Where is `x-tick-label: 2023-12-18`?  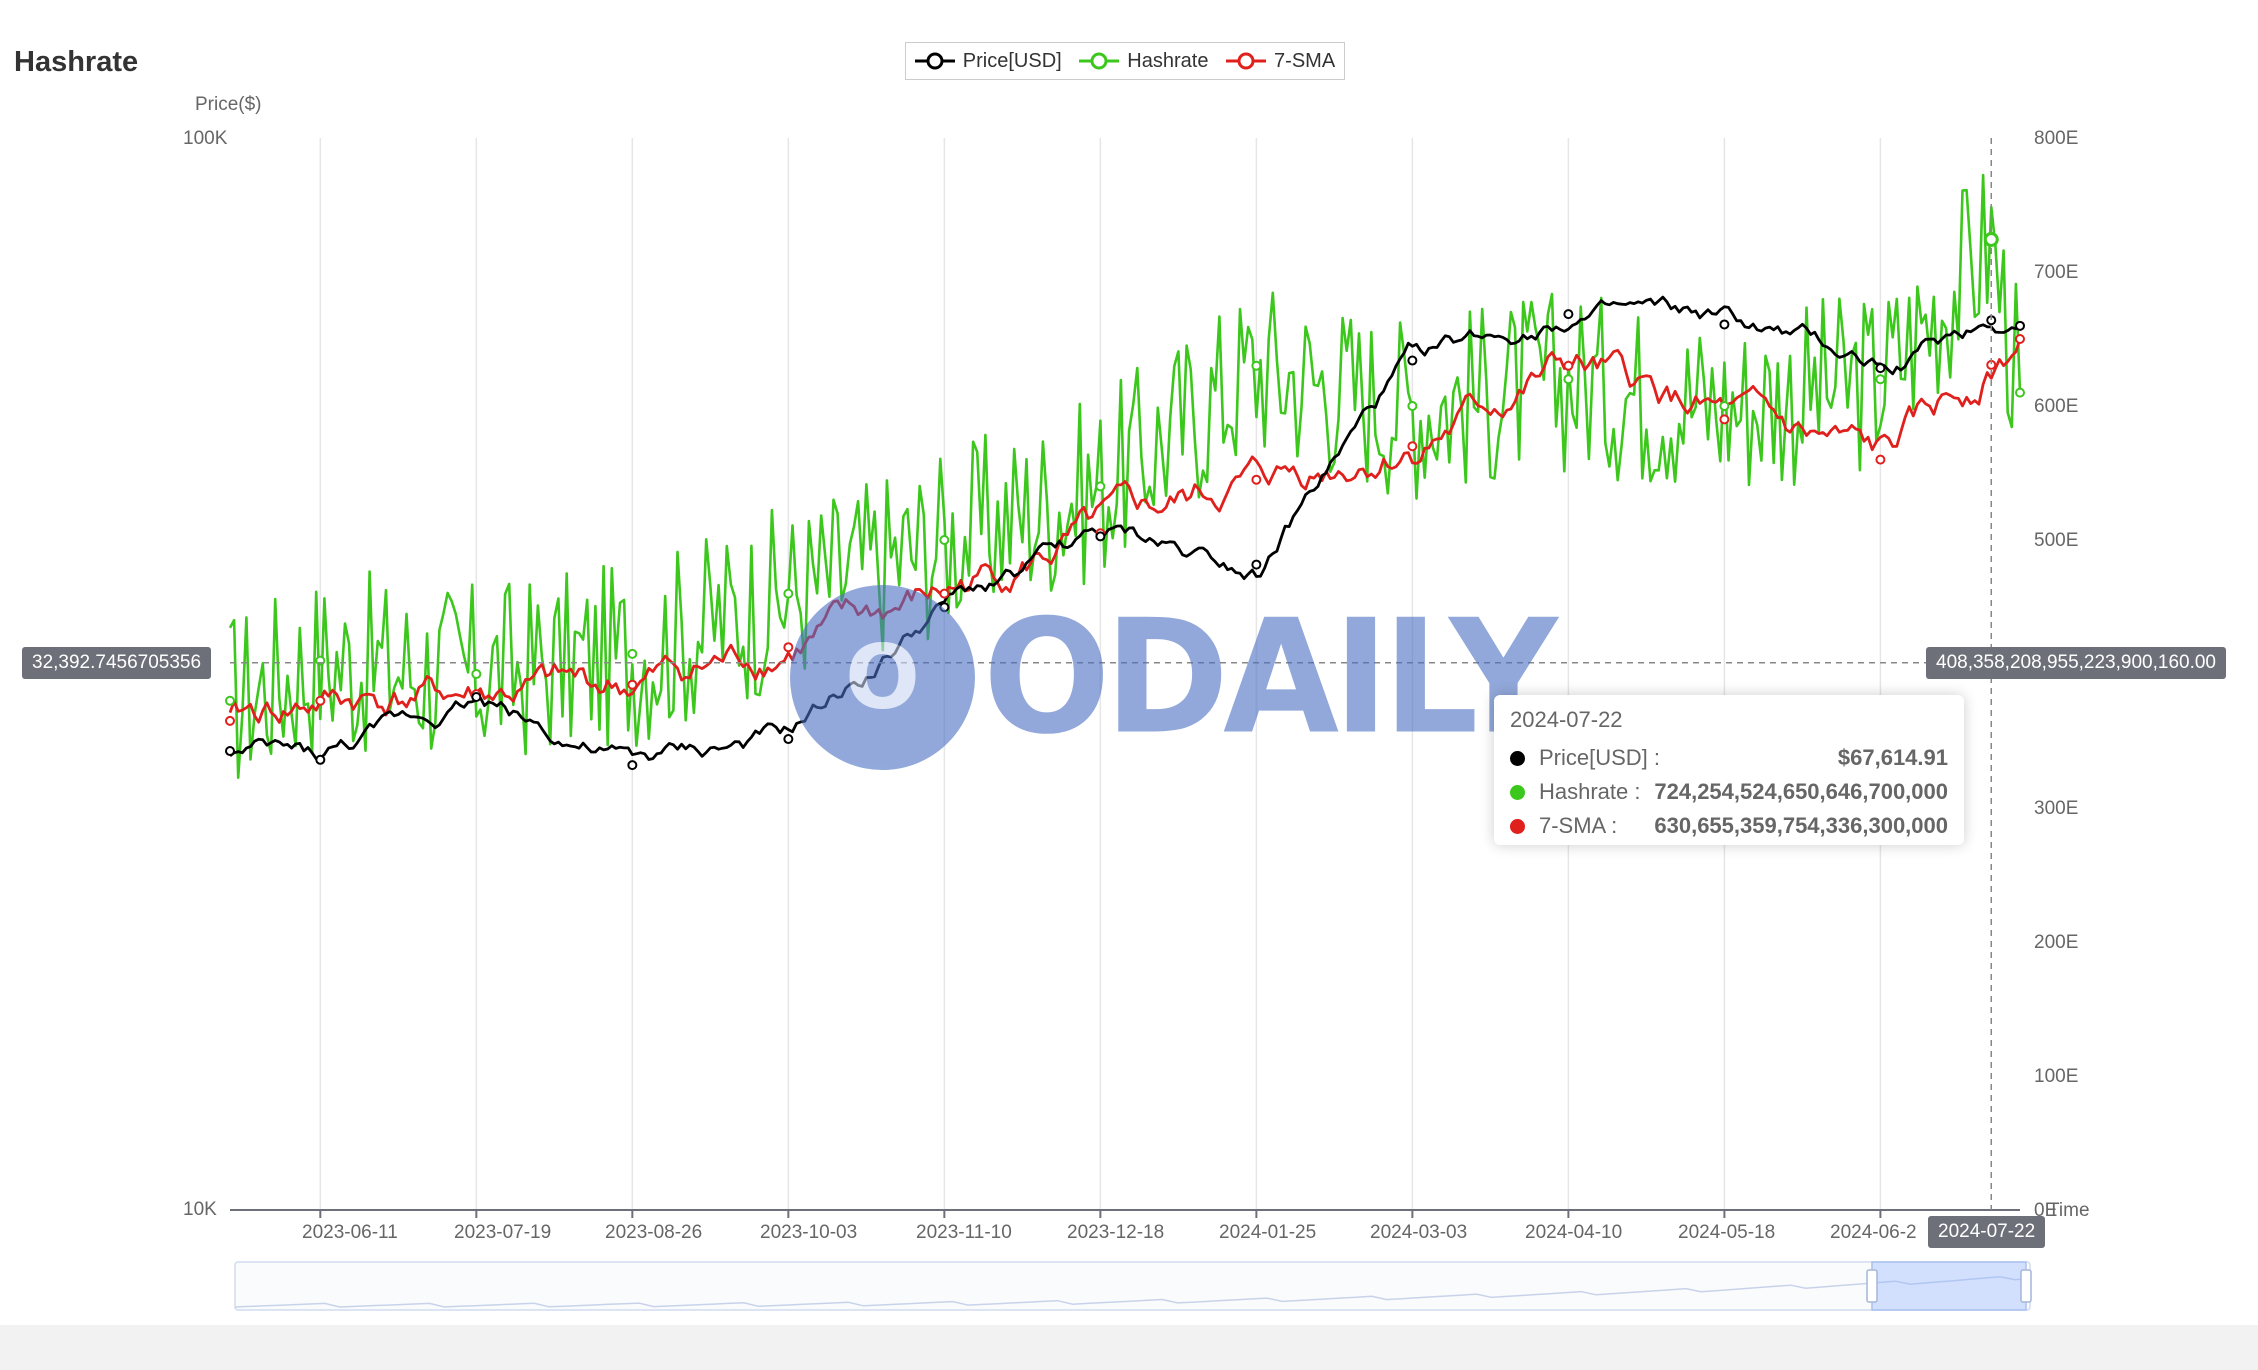 x-tick-label: 2023-12-18 is located at coordinates (1116, 1232).